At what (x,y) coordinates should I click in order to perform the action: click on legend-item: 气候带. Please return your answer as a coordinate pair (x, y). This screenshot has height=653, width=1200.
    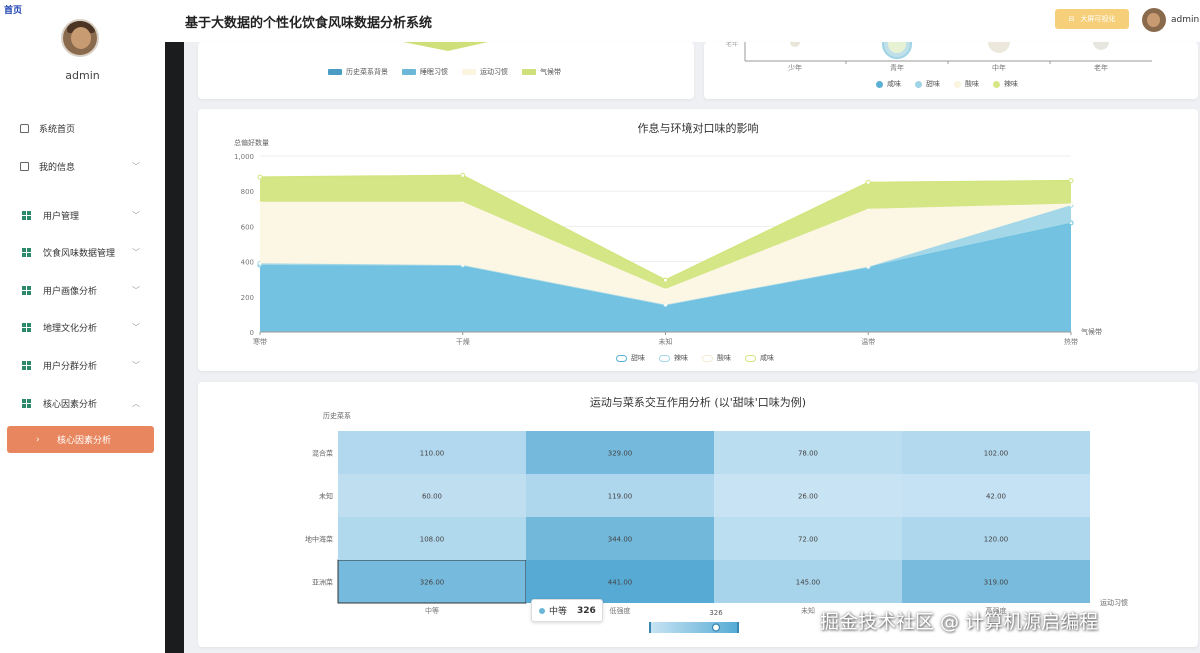
    Looking at the image, I should click on (541, 72).